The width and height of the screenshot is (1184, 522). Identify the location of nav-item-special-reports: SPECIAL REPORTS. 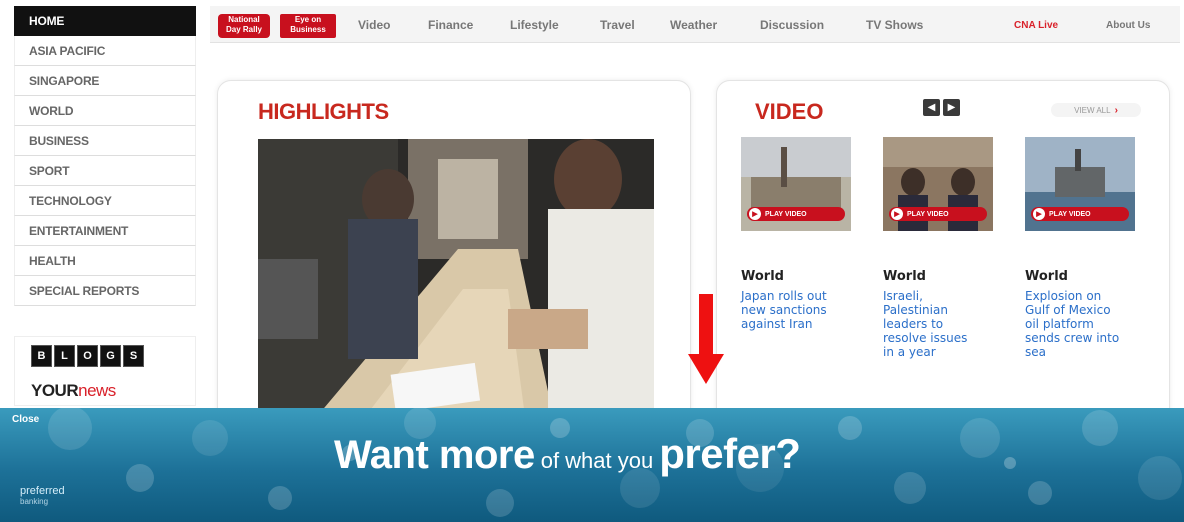
(105, 291).